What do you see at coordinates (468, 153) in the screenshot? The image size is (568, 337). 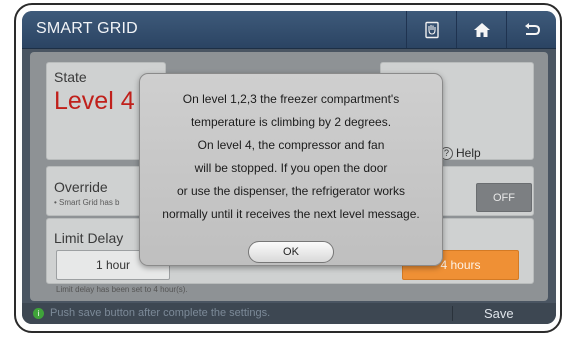 I see `help-label: Help` at bounding box center [468, 153].